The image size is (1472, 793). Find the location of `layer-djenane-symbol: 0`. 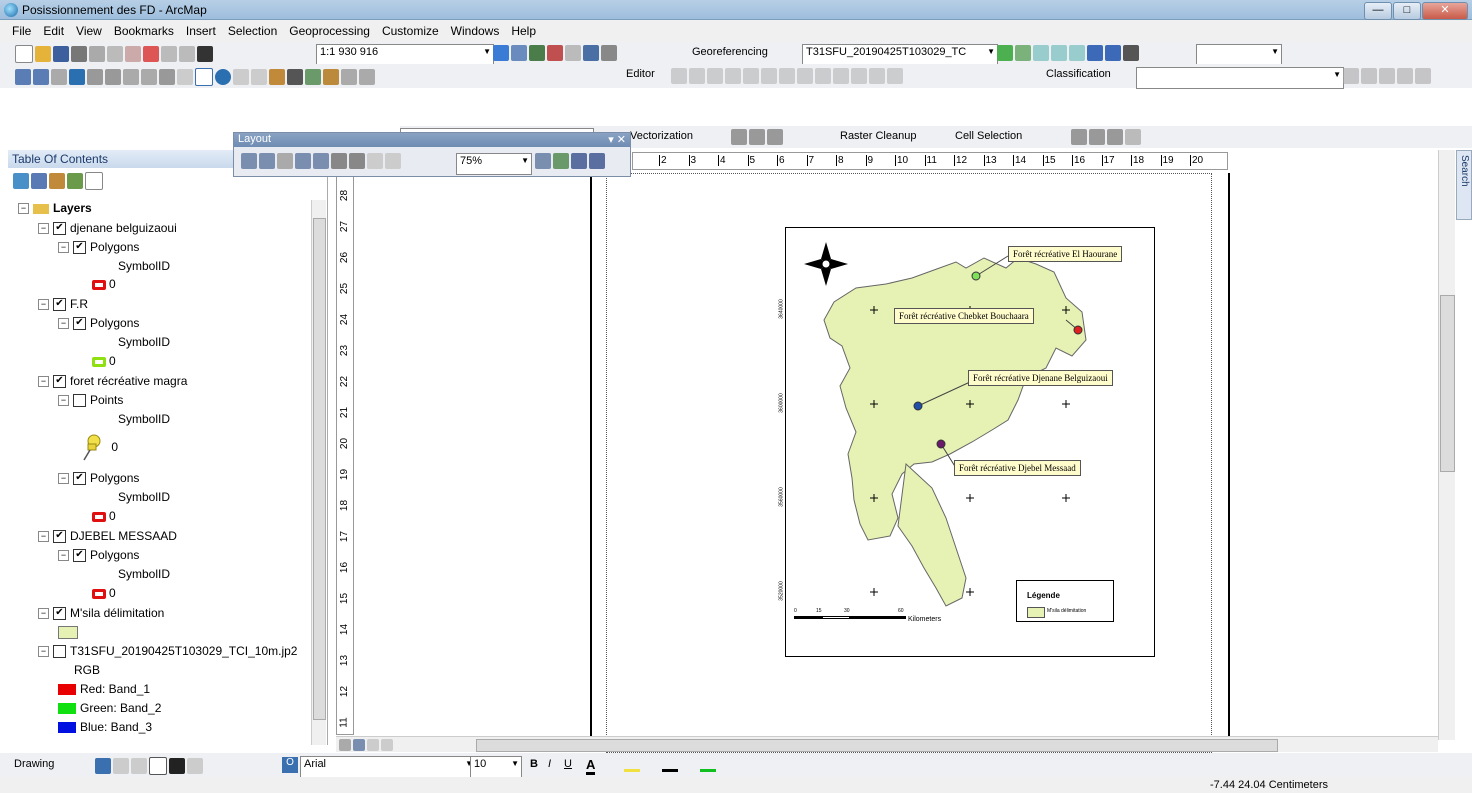

layer-djenane-symbol: 0 is located at coordinates (104, 284).